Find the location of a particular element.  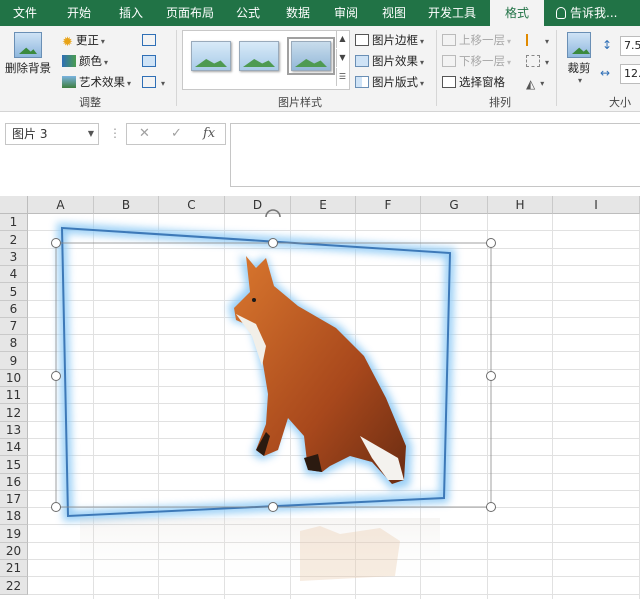

corrections-button: ✹ 更正 ▾ is located at coordinates (83, 40).